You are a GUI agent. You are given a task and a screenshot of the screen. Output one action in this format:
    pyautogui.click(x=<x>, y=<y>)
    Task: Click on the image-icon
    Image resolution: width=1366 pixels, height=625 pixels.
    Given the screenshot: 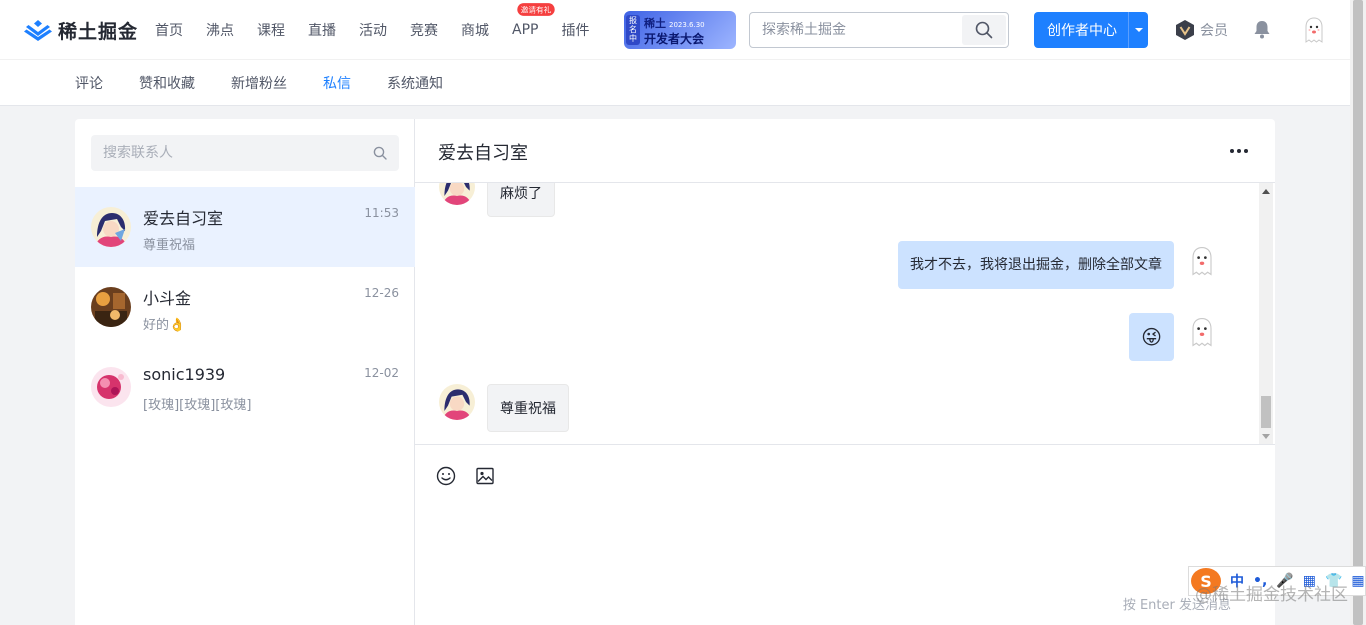 What is the action you would take?
    pyautogui.click(x=485, y=476)
    